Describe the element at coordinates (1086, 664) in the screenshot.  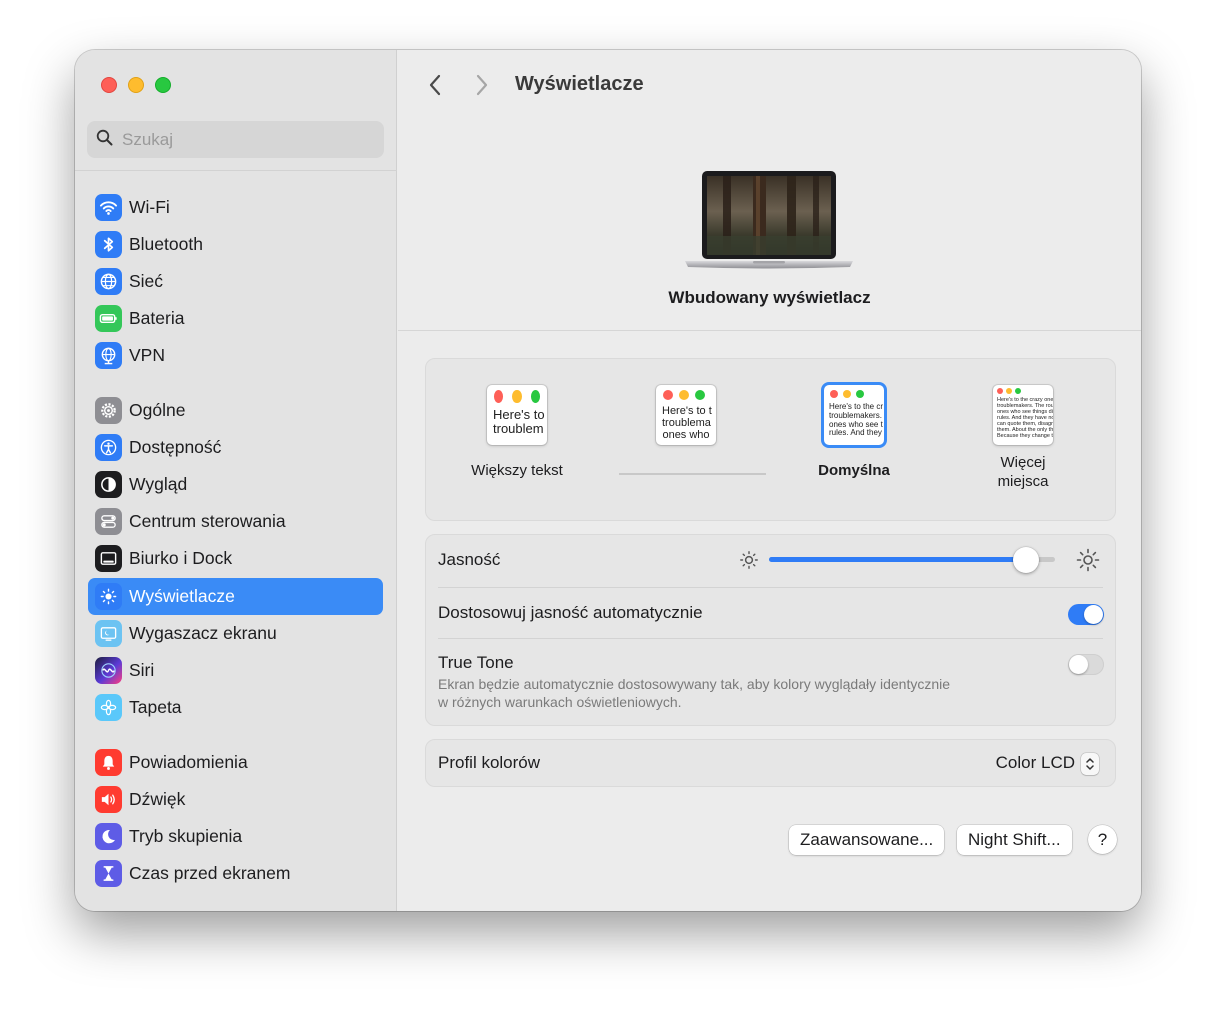
I see `true-tone-toggle` at that location.